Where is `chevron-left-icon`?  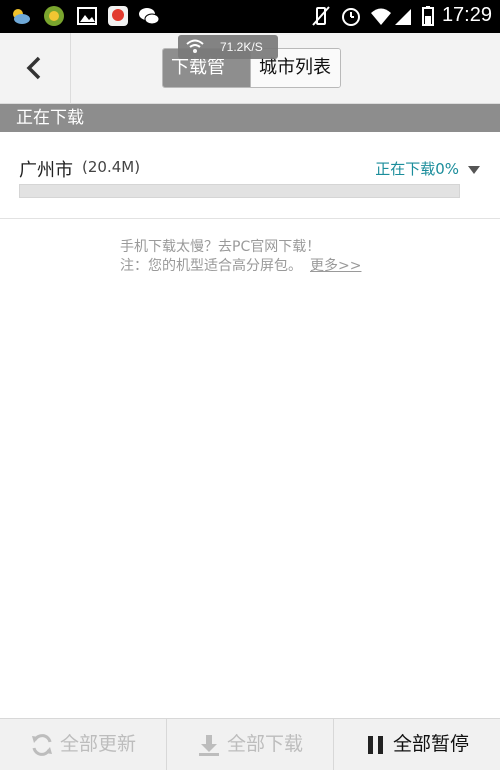 chevron-left-icon is located at coordinates (33, 68).